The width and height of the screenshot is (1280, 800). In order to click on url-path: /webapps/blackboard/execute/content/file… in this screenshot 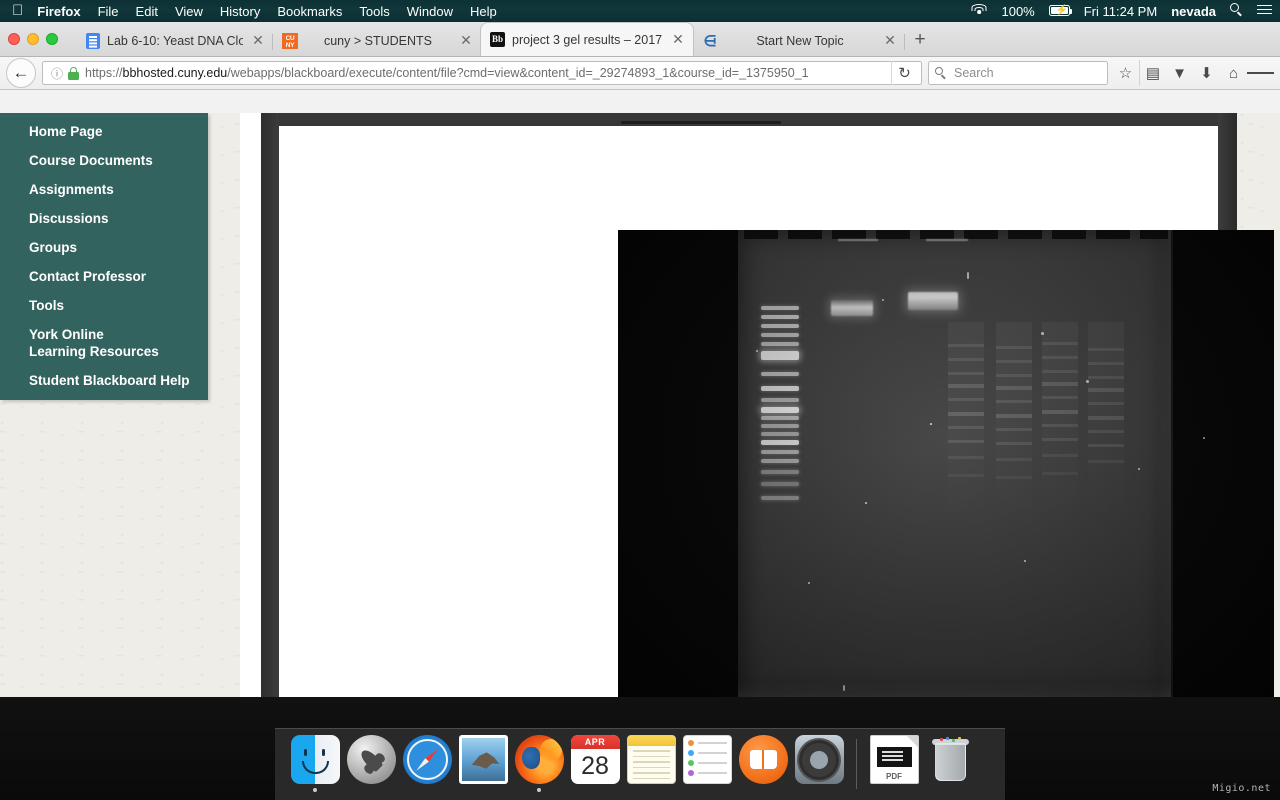, I will do `click(518, 73)`.